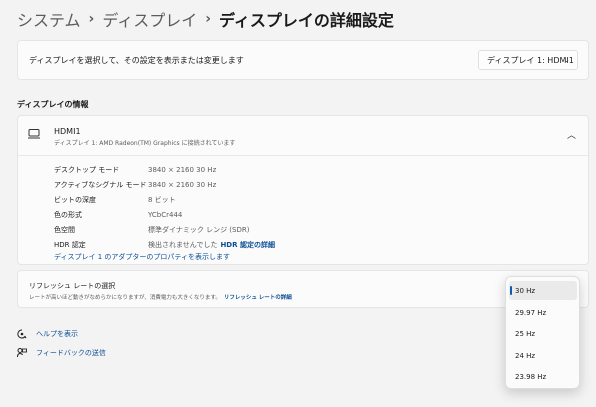 Image resolution: width=596 pixels, height=407 pixels. What do you see at coordinates (525, 355) in the screenshot?
I see `refresh-rate-option-label: 24 Hz` at bounding box center [525, 355].